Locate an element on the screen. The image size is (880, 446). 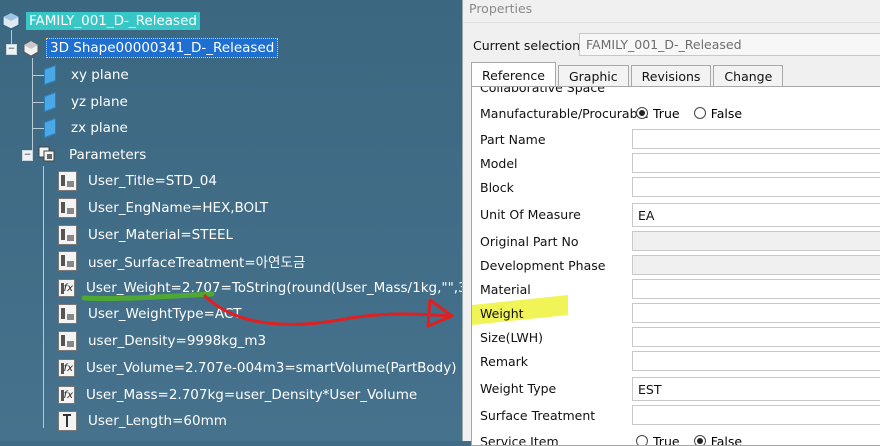
current-selection-label: Current selection : is located at coordinates (531, 45).